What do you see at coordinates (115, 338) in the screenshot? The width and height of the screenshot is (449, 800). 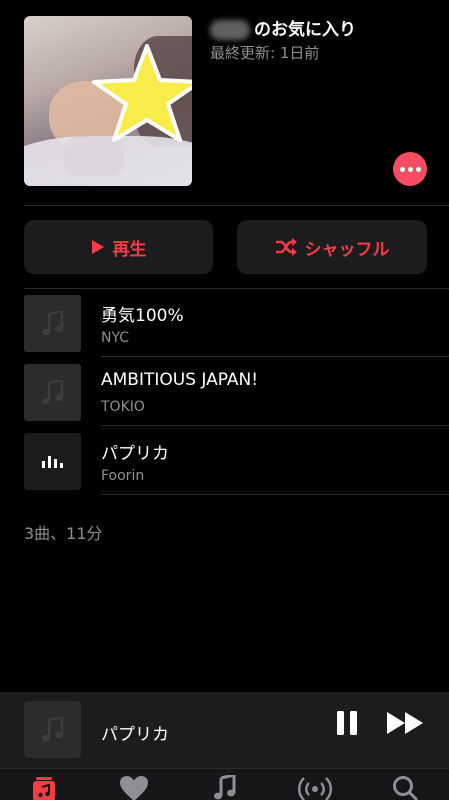 I see `song-artist: NYC` at bounding box center [115, 338].